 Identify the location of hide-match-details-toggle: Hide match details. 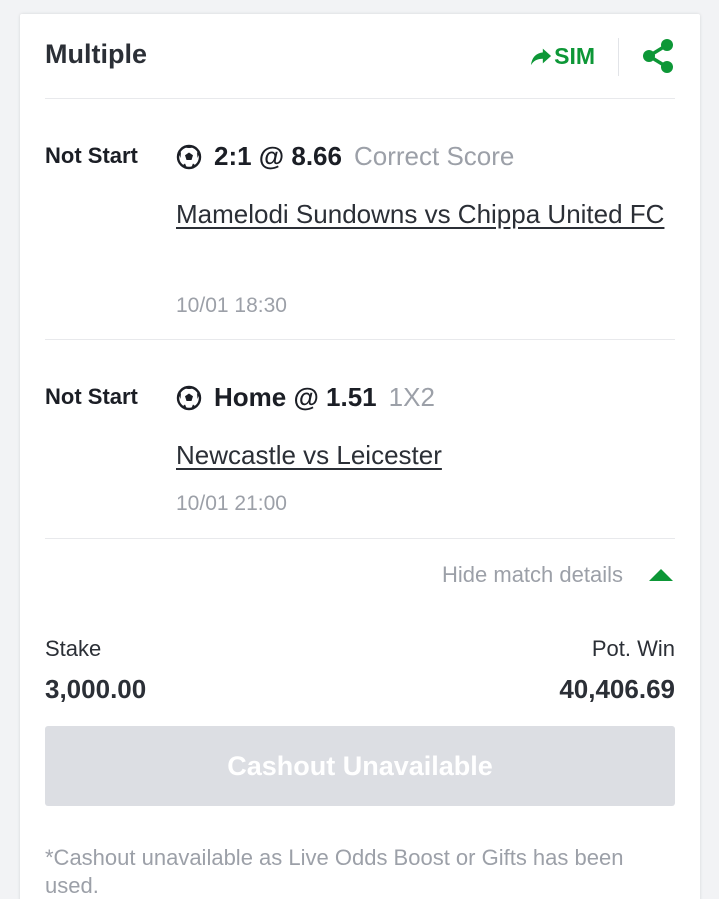
(558, 575).